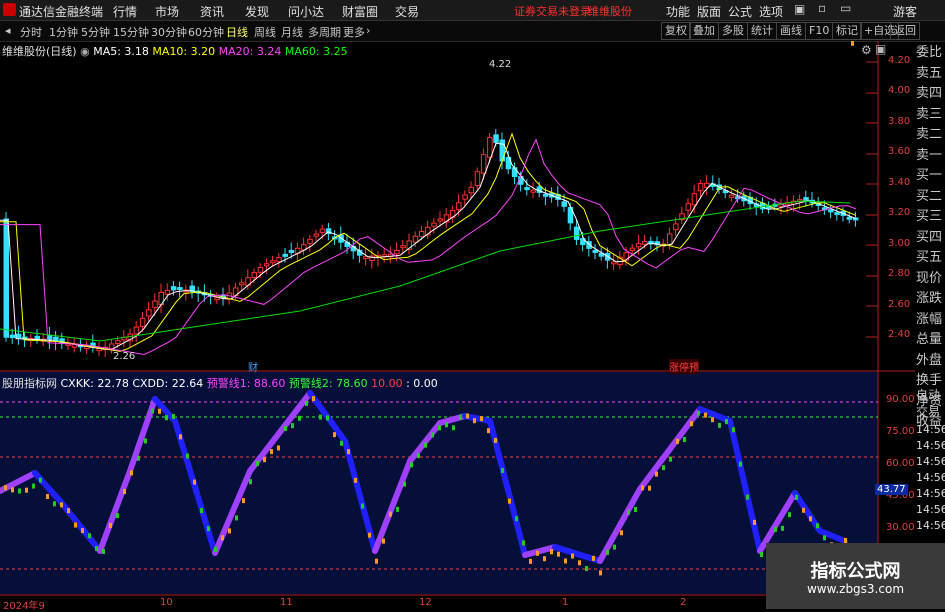 Image resolution: width=945 pixels, height=612 pixels. I want to click on guest-label: 游客, so click(905, 11).